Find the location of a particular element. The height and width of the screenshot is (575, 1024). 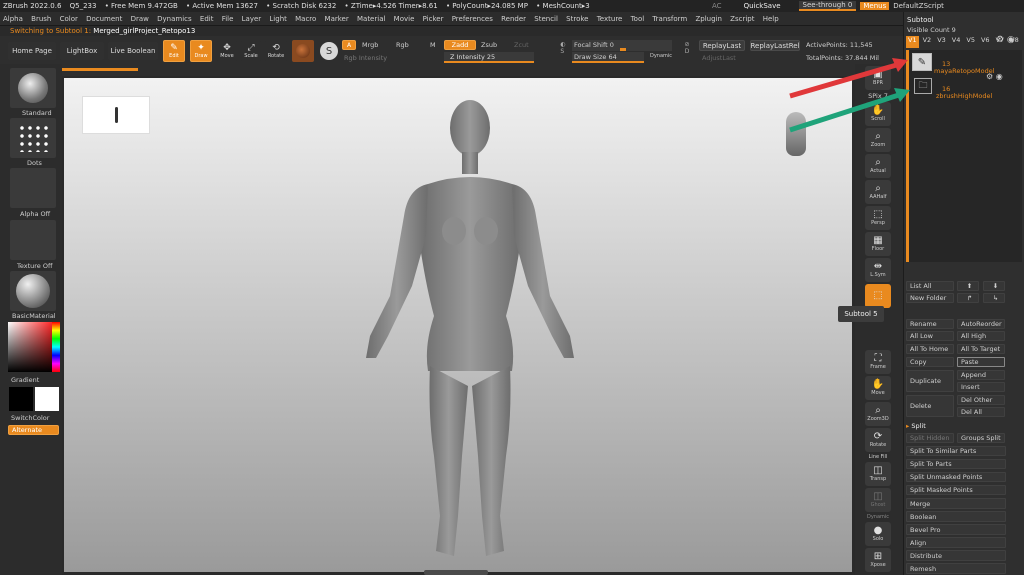

move-view-button: ✋ Move is located at coordinates (878, 388).